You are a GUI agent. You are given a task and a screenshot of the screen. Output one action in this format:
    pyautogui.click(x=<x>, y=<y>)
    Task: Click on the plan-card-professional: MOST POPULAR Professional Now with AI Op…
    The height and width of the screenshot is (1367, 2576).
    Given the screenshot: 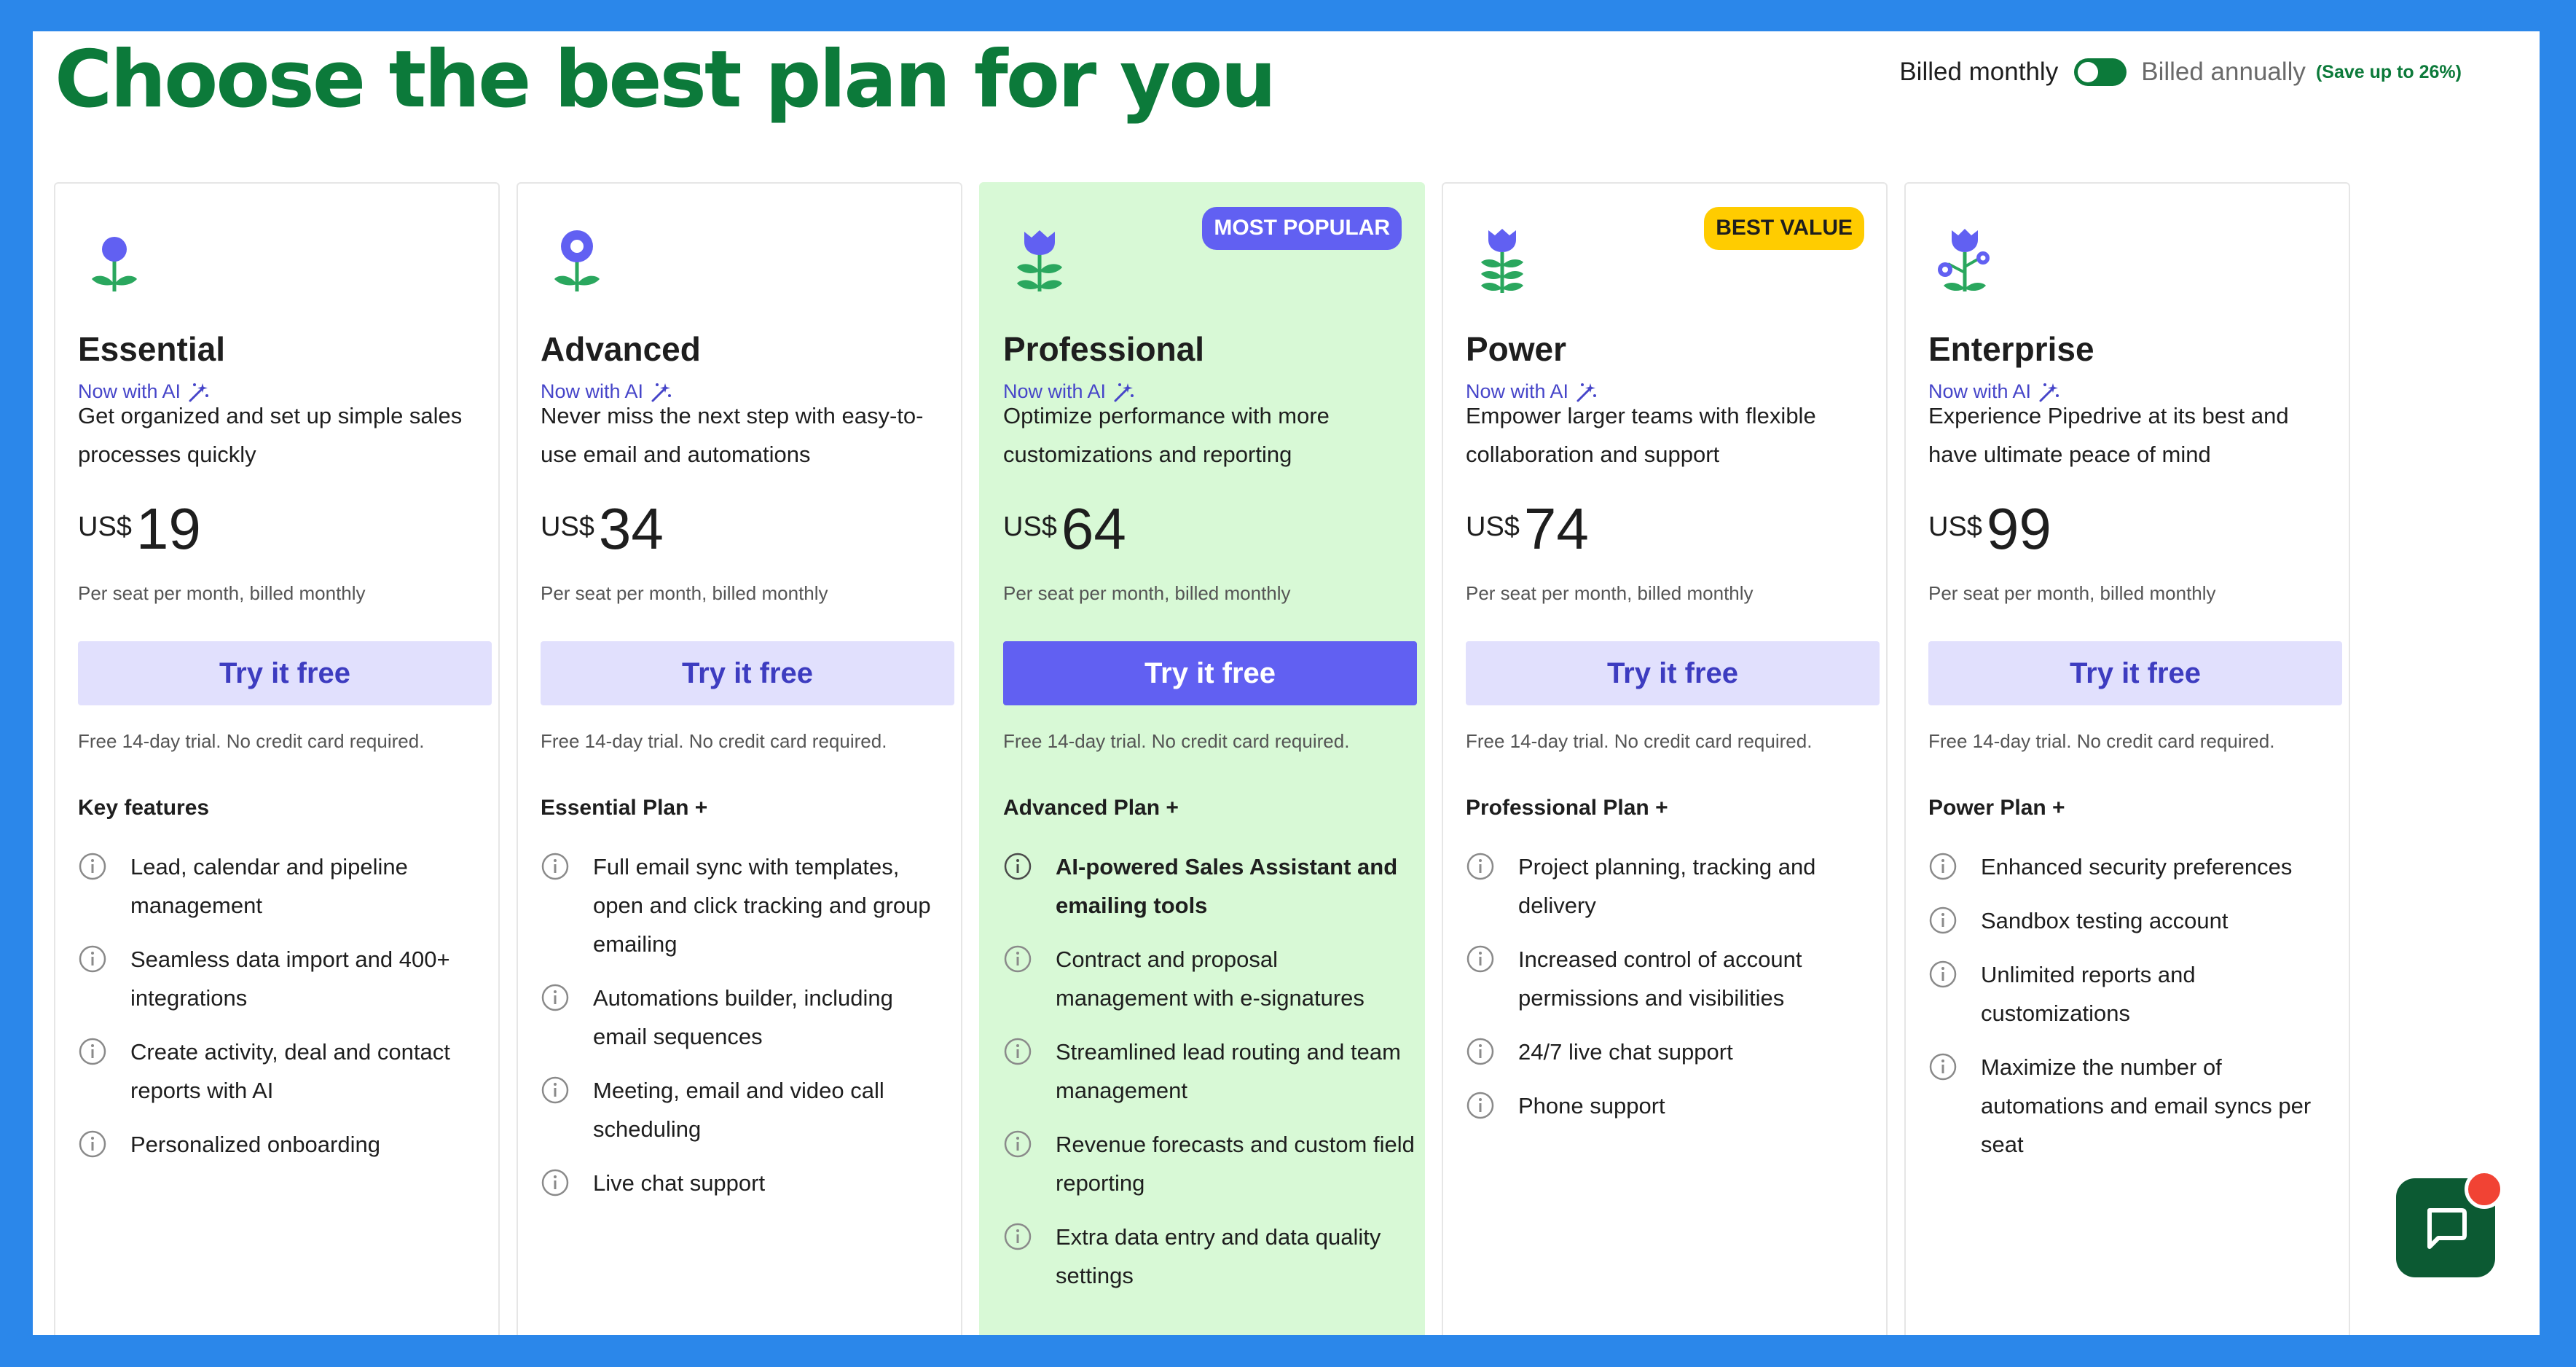 What is the action you would take?
    pyautogui.click(x=1202, y=758)
    